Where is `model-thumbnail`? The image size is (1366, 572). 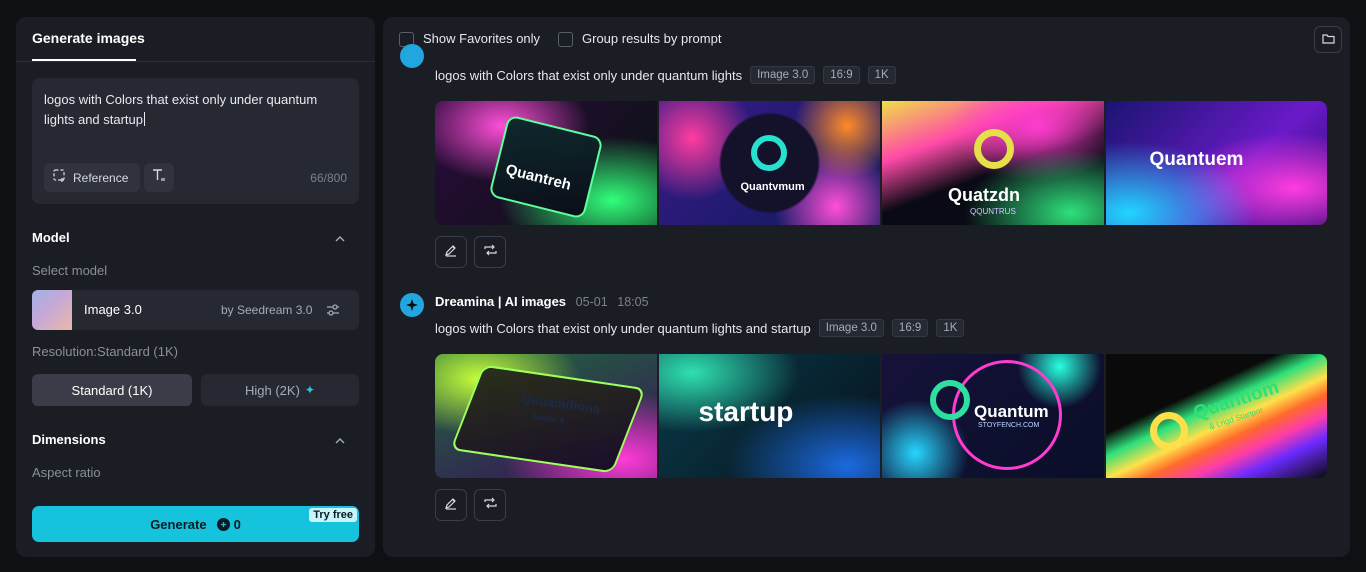
model-thumbnail is located at coordinates (52, 310).